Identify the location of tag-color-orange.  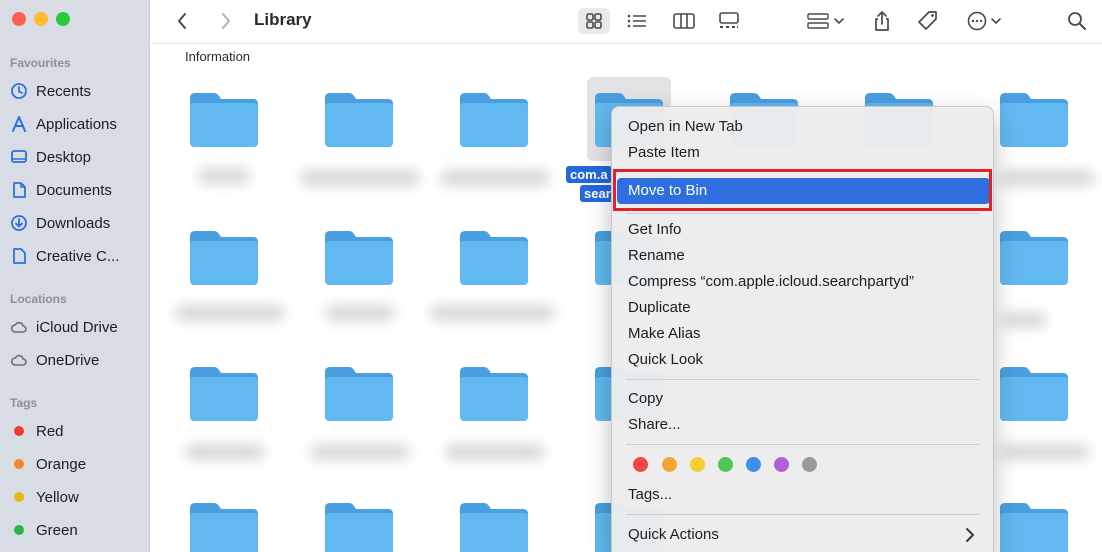
(669, 464).